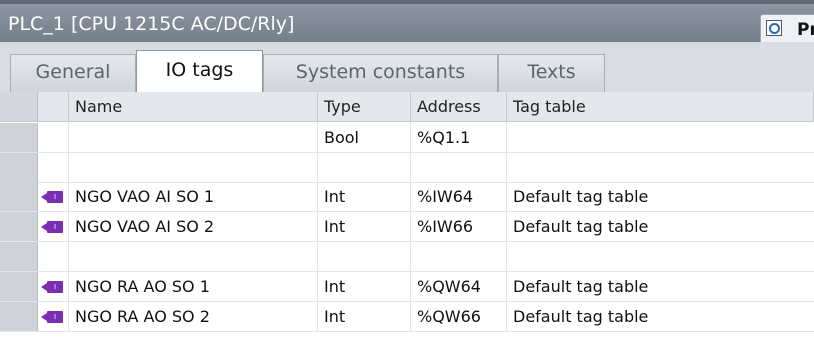  Describe the element at coordinates (805, 30) in the screenshot. I see `properties-button-label: Pr` at that location.